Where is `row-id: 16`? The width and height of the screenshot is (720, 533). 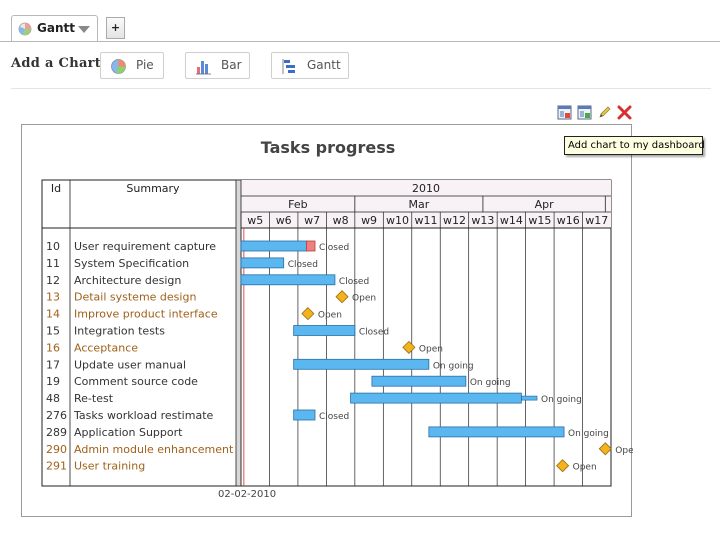
row-id: 16 is located at coordinates (53, 347).